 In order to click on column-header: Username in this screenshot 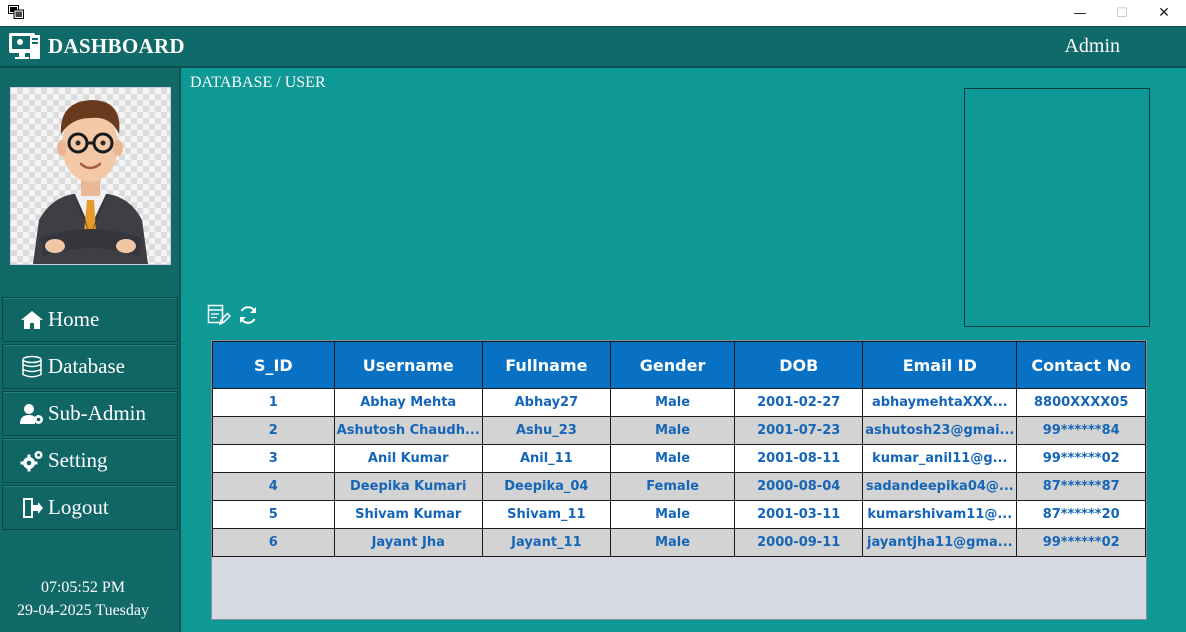, I will do `click(408, 365)`.